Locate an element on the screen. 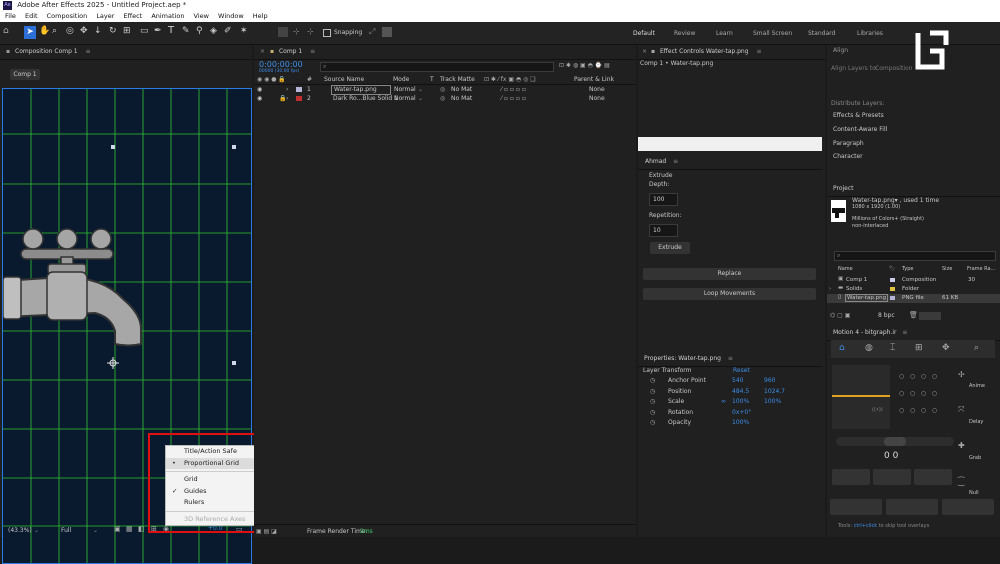 The image size is (1000, 564). link-icon: ∞ is located at coordinates (723, 401).